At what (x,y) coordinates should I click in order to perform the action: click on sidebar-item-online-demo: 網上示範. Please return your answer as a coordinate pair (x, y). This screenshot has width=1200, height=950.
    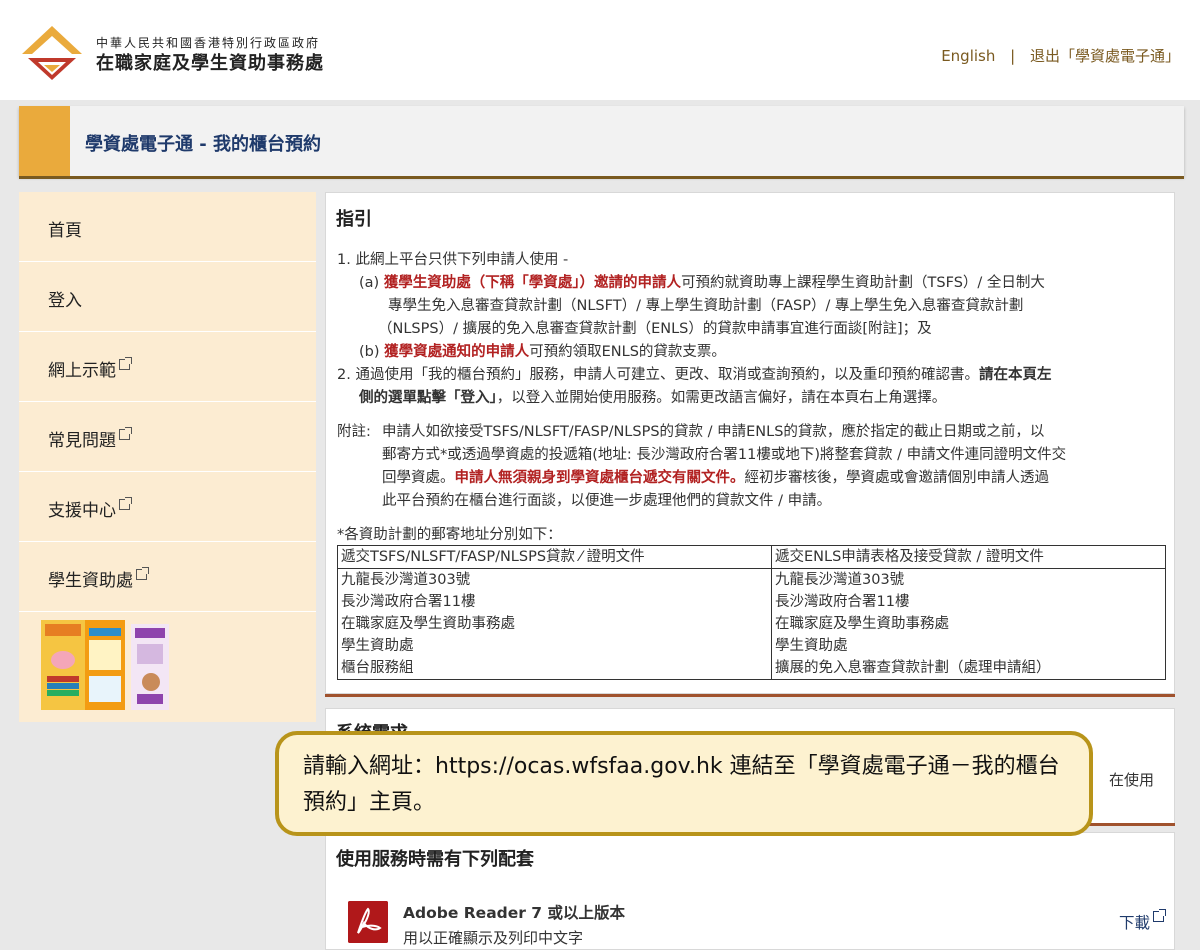
    Looking at the image, I should click on (167, 367).